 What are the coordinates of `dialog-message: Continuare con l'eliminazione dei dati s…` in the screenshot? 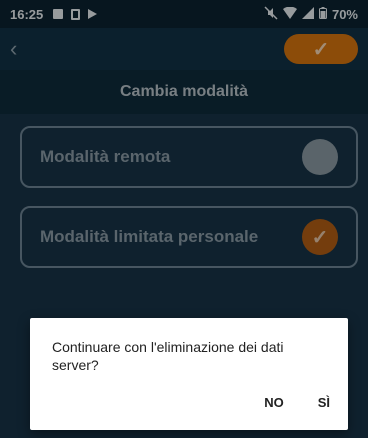 It's located at (168, 356).